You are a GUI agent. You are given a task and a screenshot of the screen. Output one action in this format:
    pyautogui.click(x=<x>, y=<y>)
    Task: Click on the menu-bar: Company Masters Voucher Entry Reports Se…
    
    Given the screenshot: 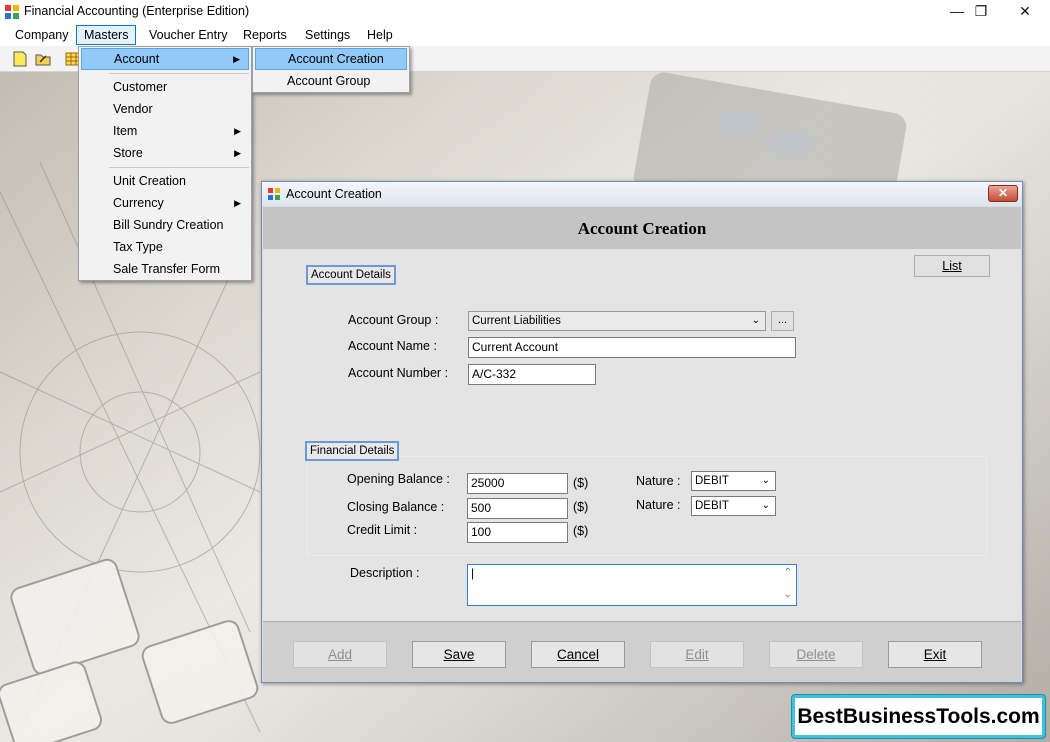 What is the action you would take?
    pyautogui.click(x=525, y=35)
    